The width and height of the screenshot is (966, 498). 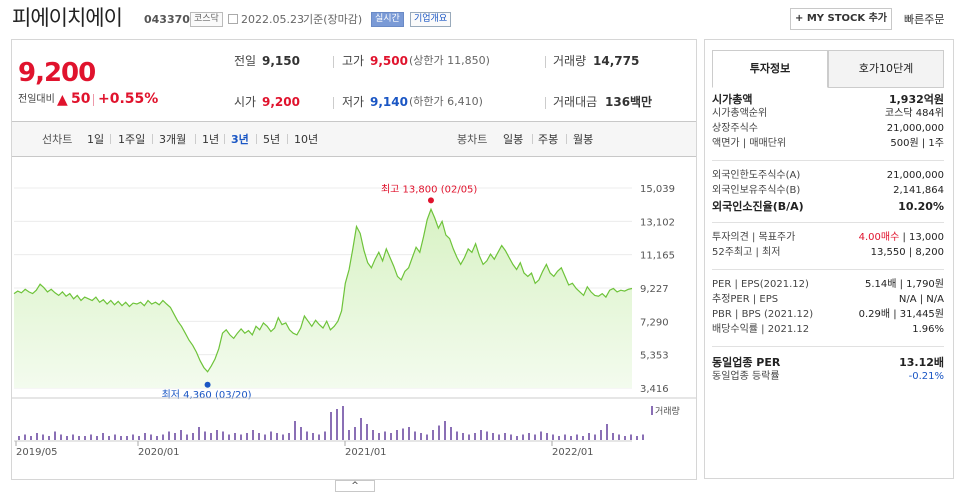 What do you see at coordinates (886, 69) in the screenshot?
I see `tab-orderbook: 호가10단계` at bounding box center [886, 69].